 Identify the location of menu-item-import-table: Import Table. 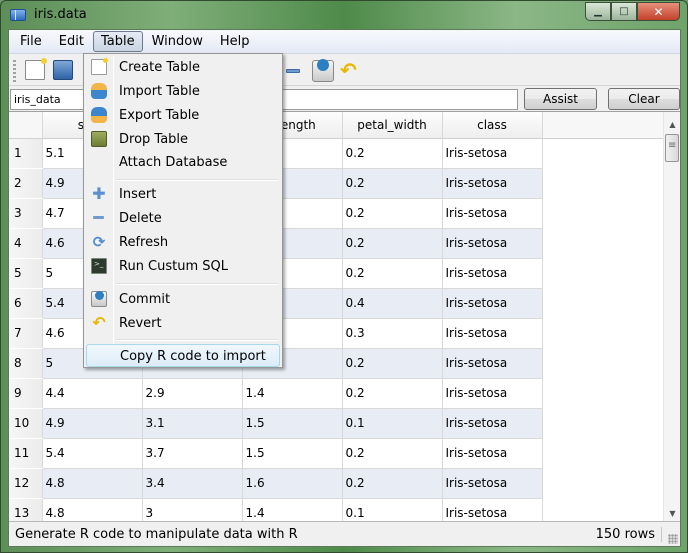
(183, 91).